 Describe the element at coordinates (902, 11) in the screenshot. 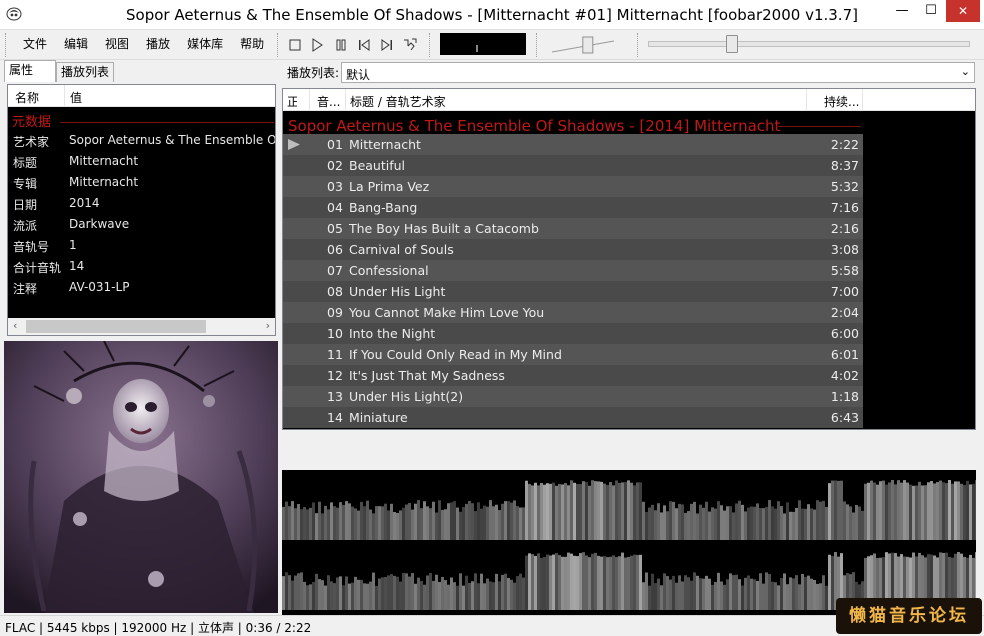

I see `minimize-button: —` at that location.